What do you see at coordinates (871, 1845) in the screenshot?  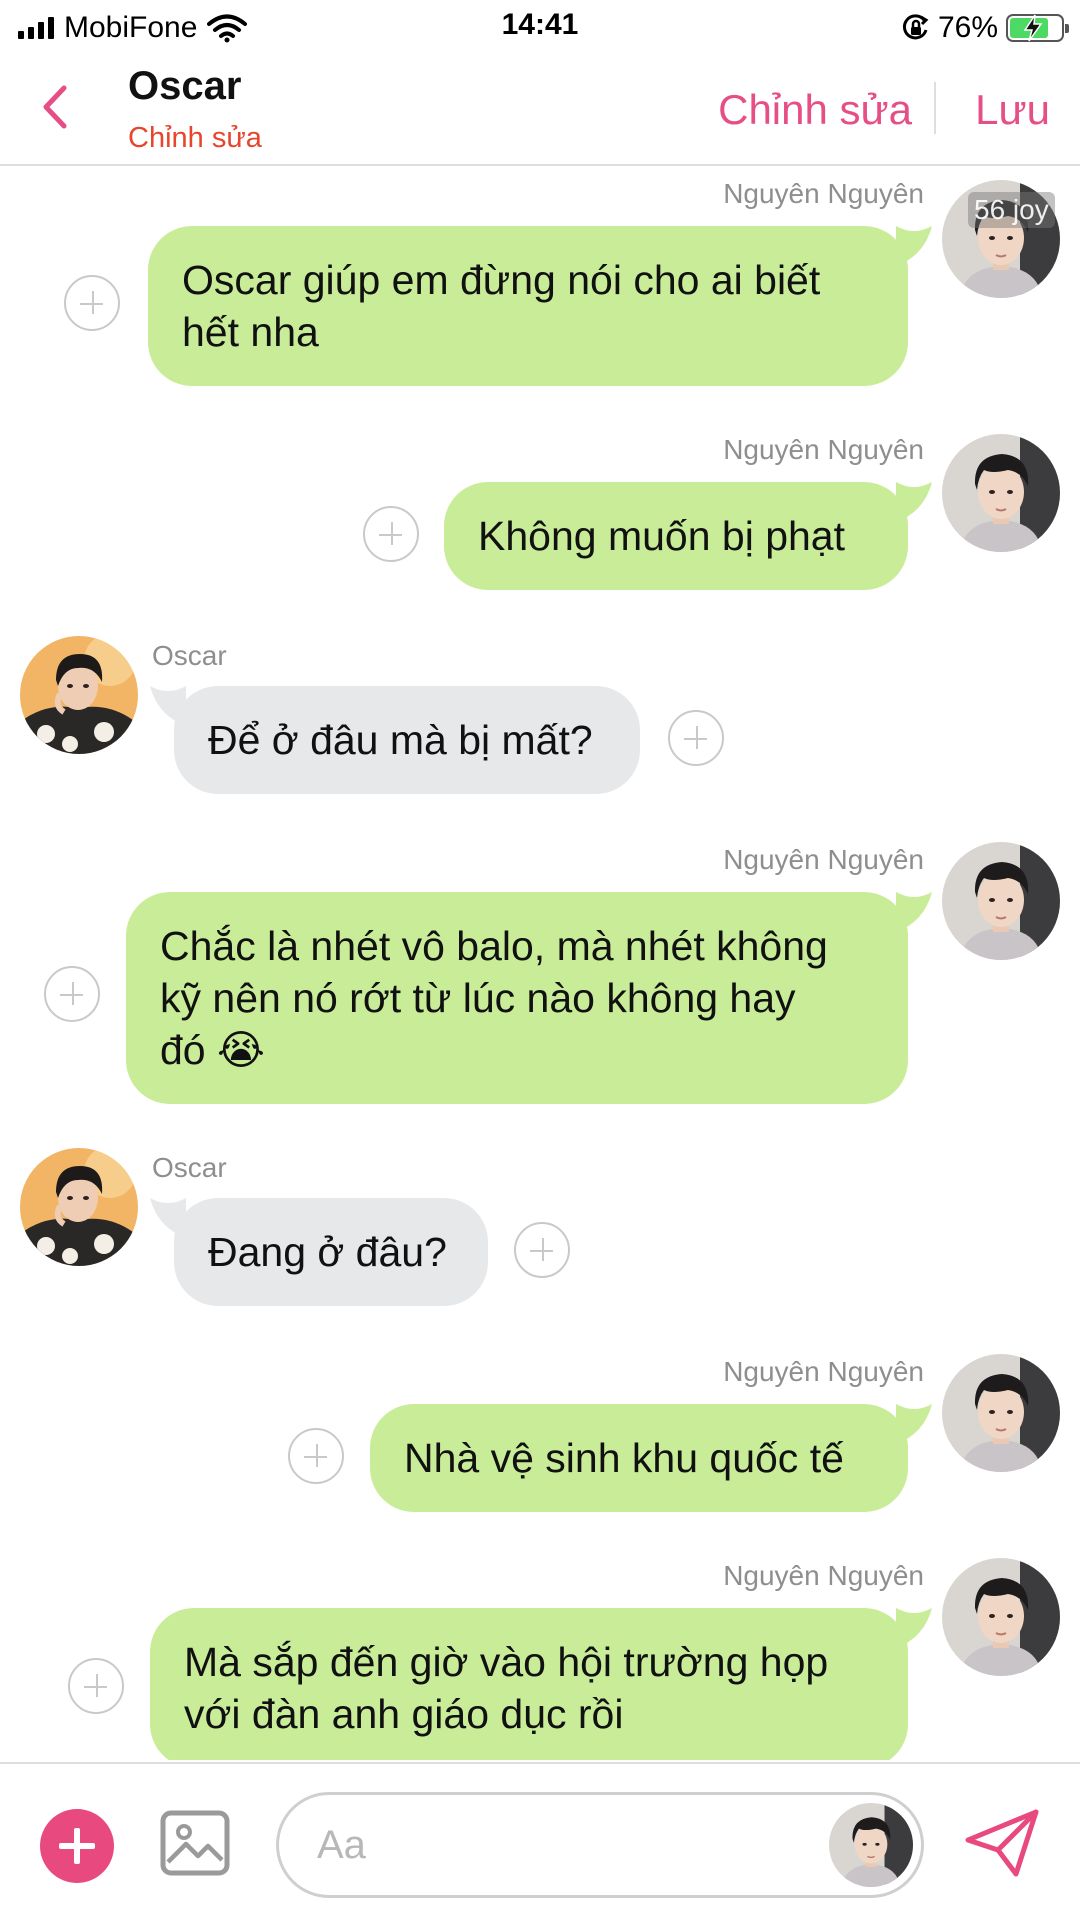 I see `sender-avatar-toggle` at bounding box center [871, 1845].